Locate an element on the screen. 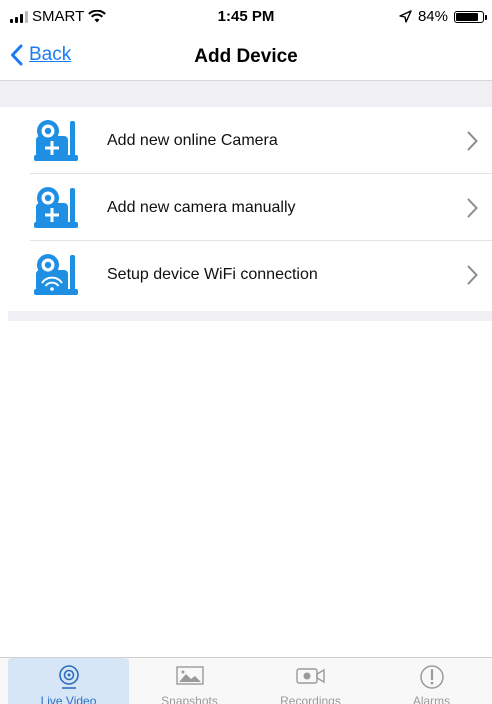  list-item-setup-wifi: Setup device WiFi connection is located at coordinates (250, 274).